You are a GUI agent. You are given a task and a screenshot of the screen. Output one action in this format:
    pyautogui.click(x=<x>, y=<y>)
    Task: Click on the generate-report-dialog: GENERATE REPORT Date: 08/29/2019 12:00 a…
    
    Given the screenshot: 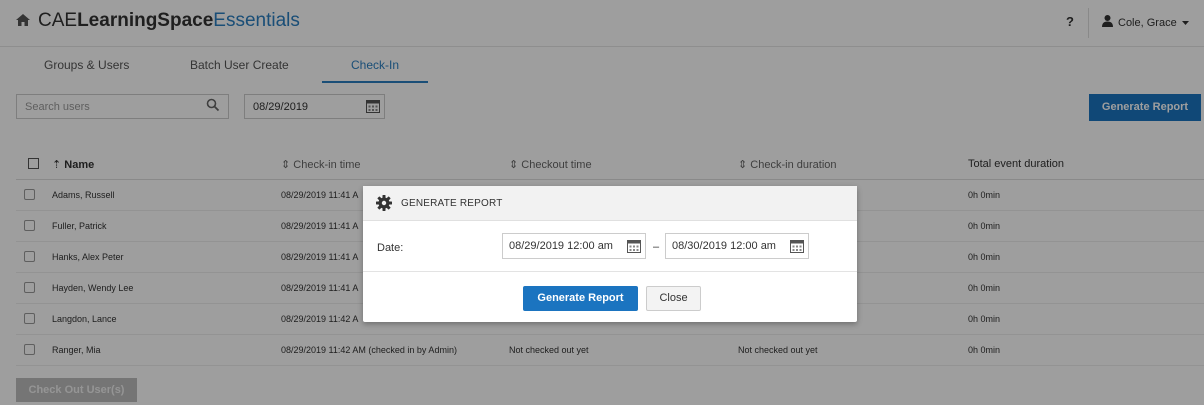 What is the action you would take?
    pyautogui.click(x=610, y=254)
    